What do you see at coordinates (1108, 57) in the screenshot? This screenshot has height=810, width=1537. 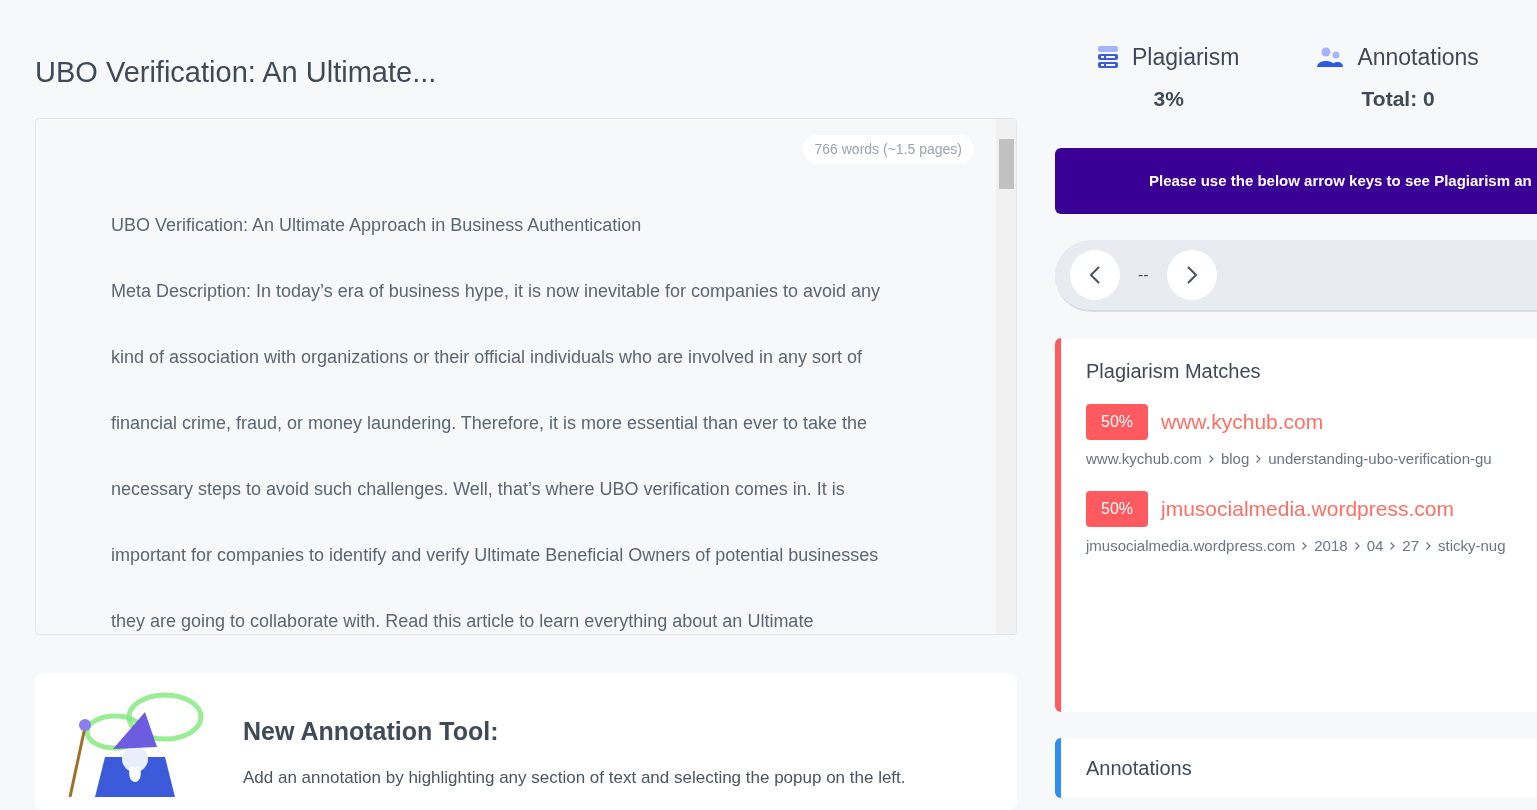 I see `server-icon` at bounding box center [1108, 57].